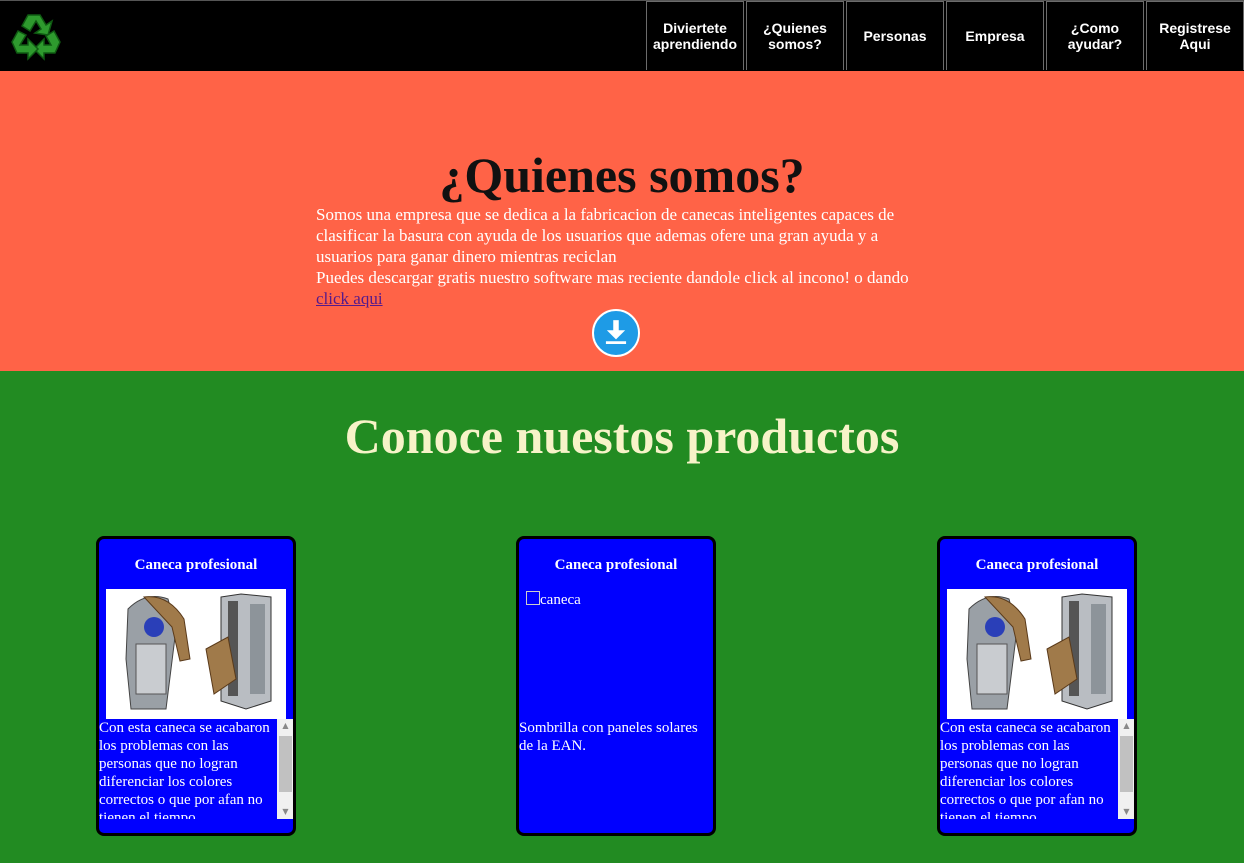 The image size is (1244, 863). I want to click on nav-item-quienes-somos: ¿Quienes somos?, so click(795, 35).